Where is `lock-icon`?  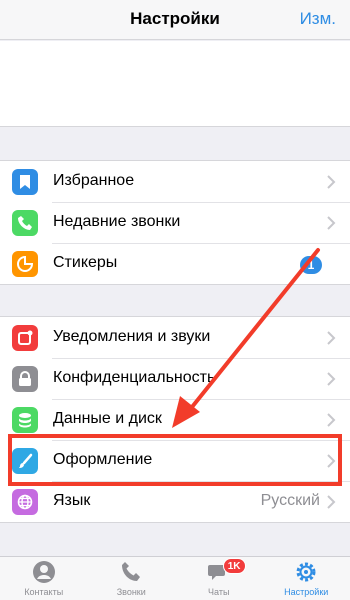
lock-icon is located at coordinates (25, 379).